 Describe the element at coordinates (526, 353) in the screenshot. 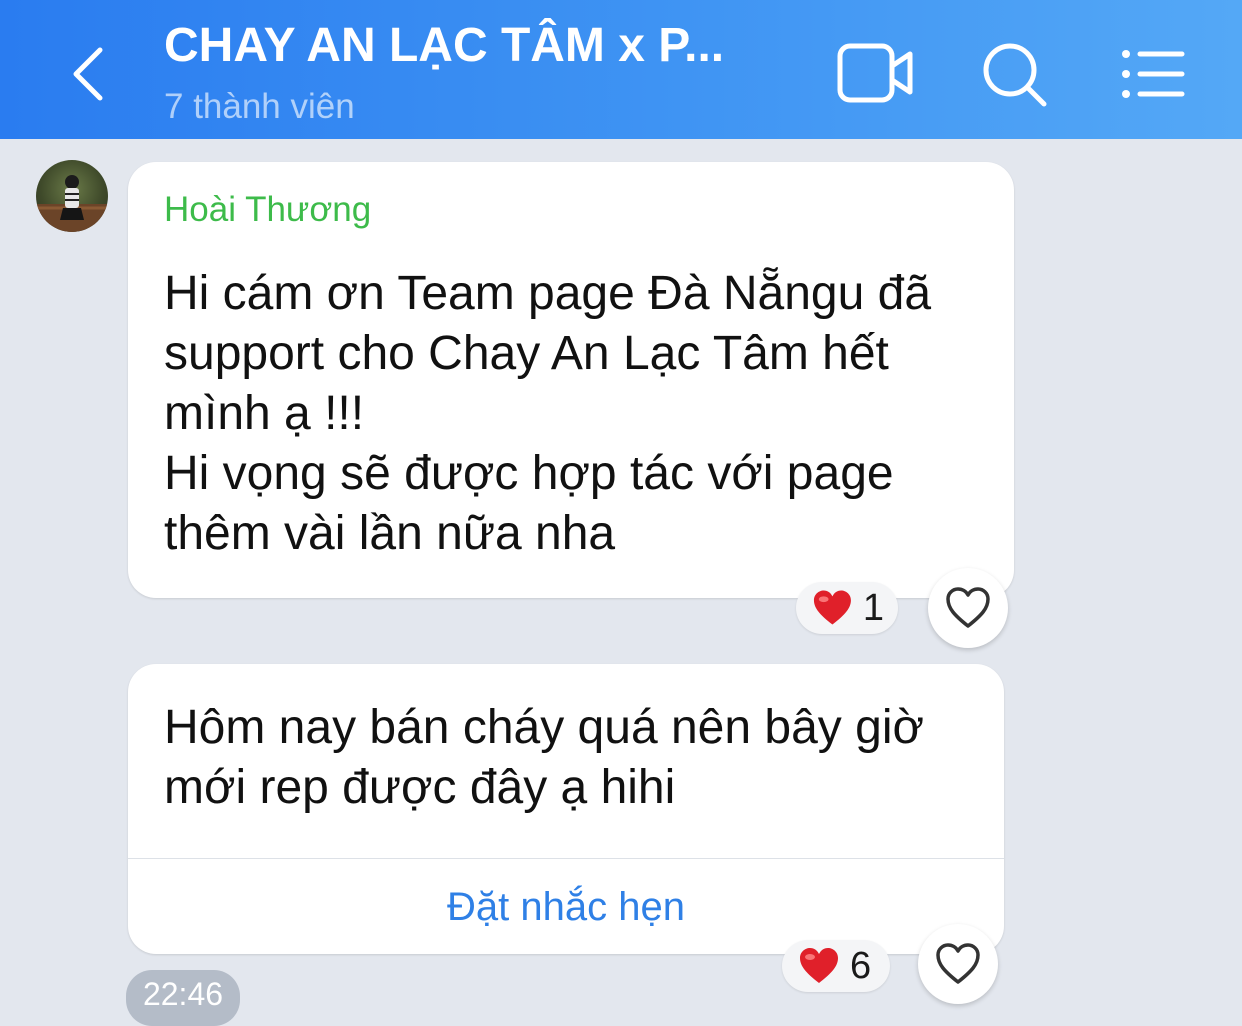

I see `message-line: support cho Chay An Lạc Tâm hết` at that location.